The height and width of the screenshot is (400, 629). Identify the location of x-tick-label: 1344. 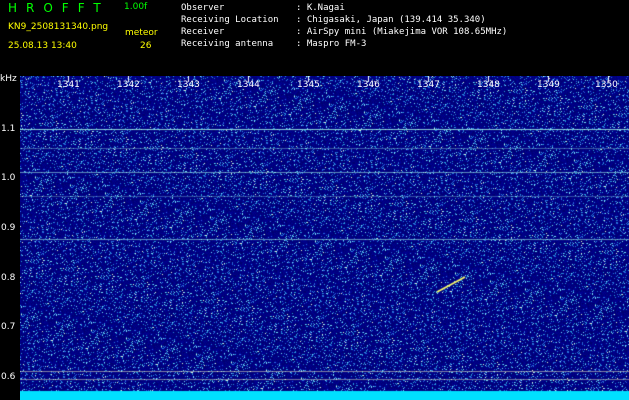
(248, 85).